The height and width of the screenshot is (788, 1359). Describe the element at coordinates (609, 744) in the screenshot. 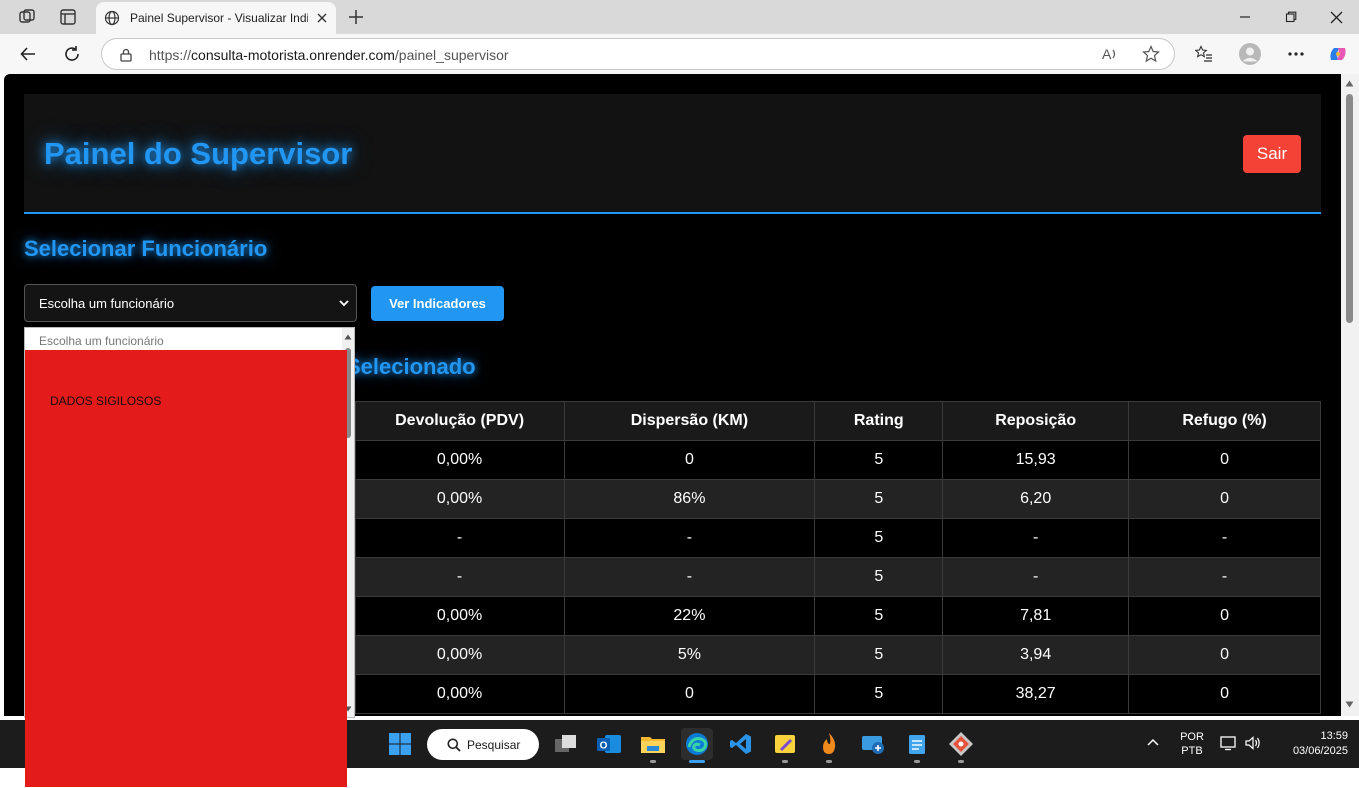

I see `outlook-icon: O` at that location.